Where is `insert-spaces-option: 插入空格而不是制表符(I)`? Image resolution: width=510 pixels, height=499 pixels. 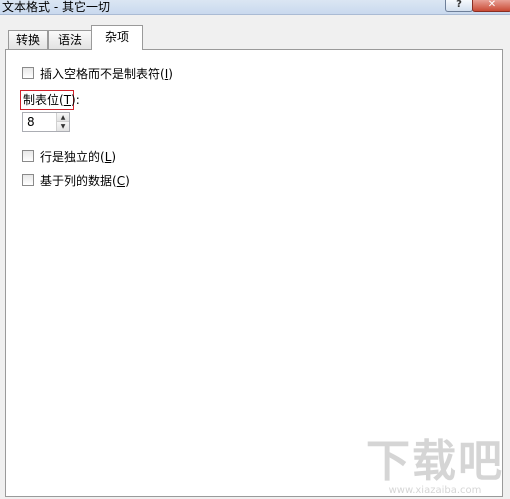
insert-spaces-option: 插入空格而不是制表符(I) is located at coordinates (97, 73).